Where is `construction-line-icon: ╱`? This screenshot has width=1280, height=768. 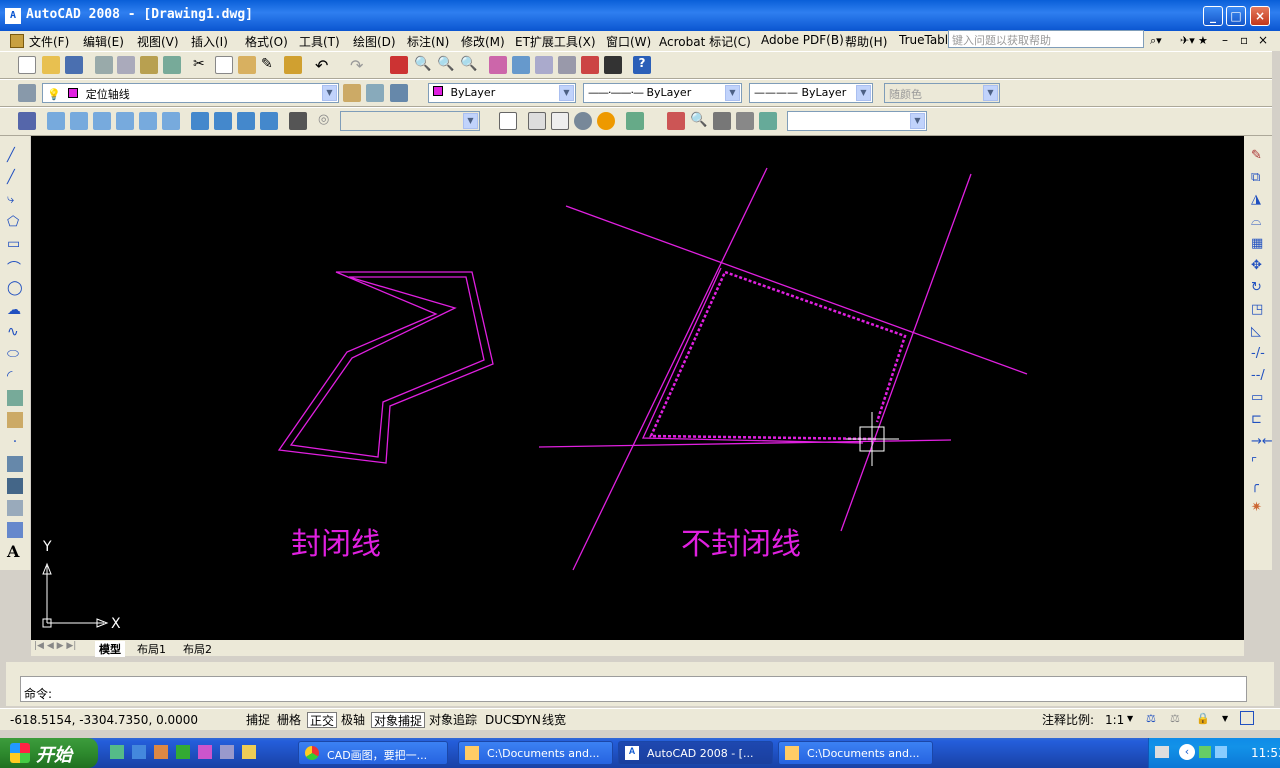
construction-line-icon: ╱ is located at coordinates (15, 178).